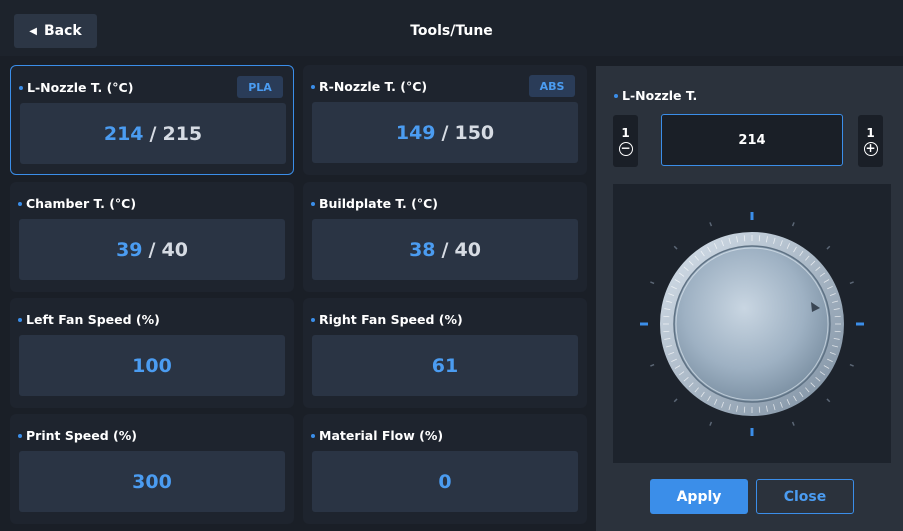  I want to click on increment-step: 1, so click(870, 133).